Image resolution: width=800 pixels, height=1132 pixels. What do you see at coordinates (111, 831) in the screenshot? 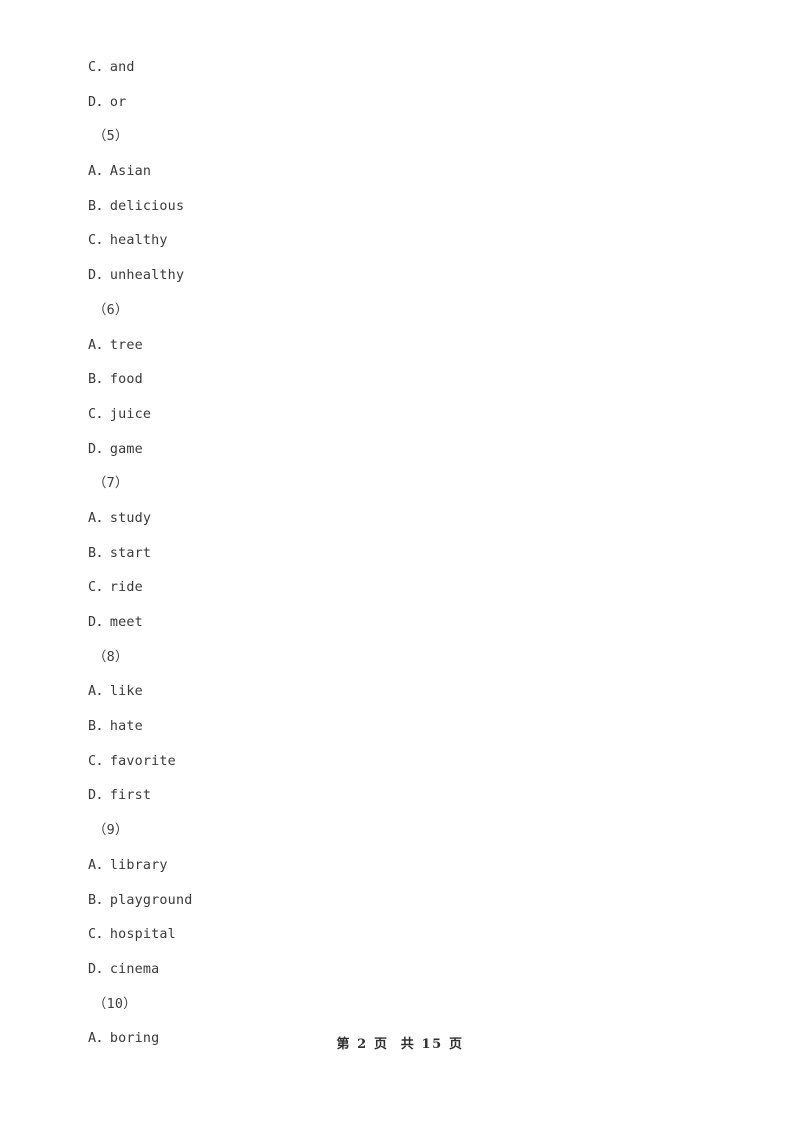
I see `question-number: （9）` at bounding box center [111, 831].